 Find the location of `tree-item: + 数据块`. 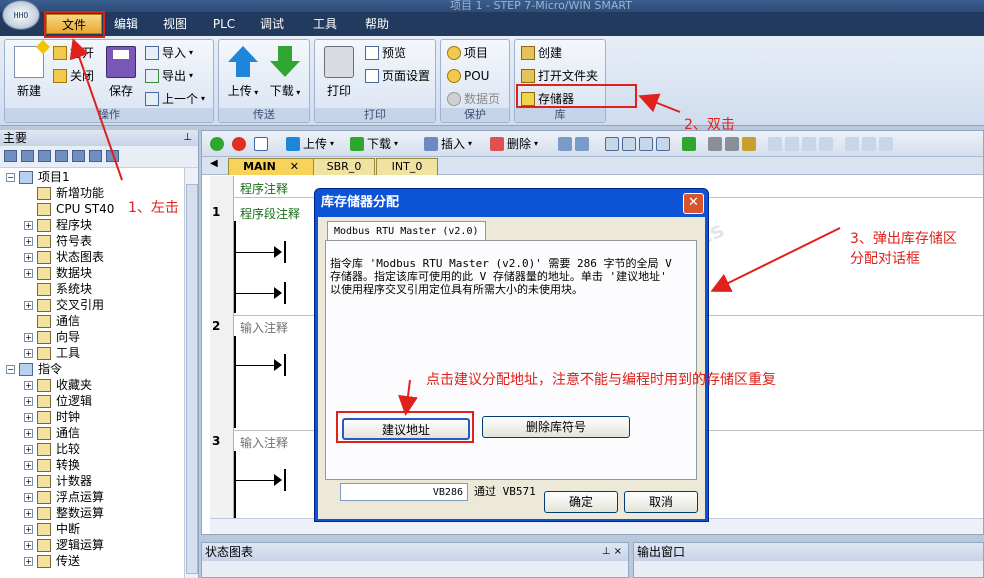

tree-item: + 数据块 is located at coordinates (58, 273).